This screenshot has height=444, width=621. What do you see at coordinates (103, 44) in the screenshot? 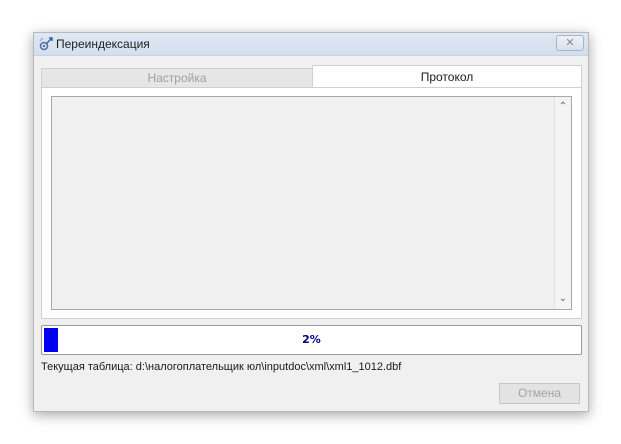
I see `window-title: Переиндексация` at bounding box center [103, 44].